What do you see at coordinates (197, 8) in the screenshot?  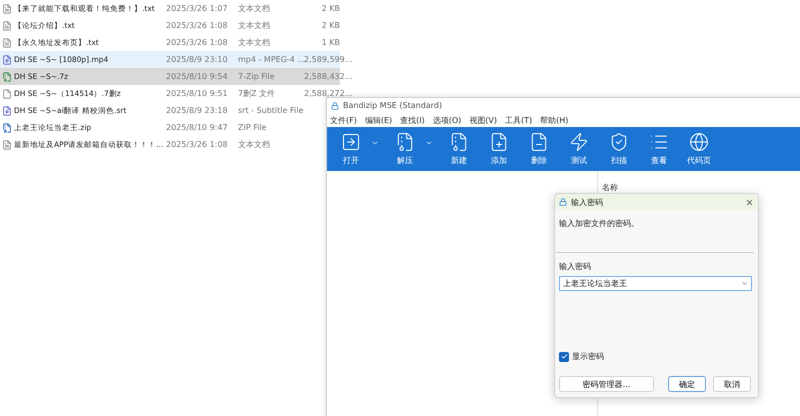 I see `file-date: 2025/3/26 1:07` at bounding box center [197, 8].